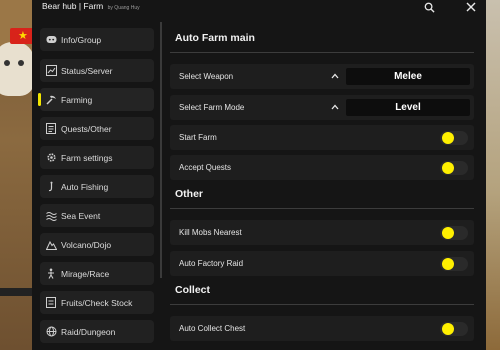 The height and width of the screenshot is (350, 500). What do you see at coordinates (493, 175) in the screenshot?
I see `game-background-right` at bounding box center [493, 175].